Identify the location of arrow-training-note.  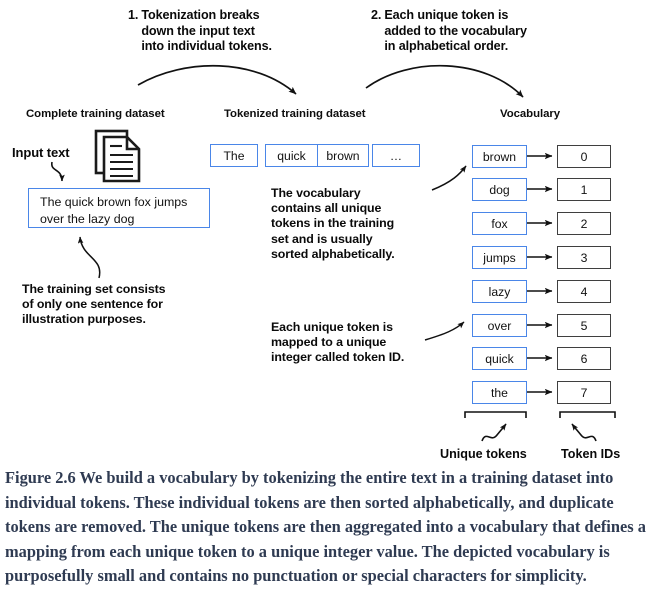
(89, 257).